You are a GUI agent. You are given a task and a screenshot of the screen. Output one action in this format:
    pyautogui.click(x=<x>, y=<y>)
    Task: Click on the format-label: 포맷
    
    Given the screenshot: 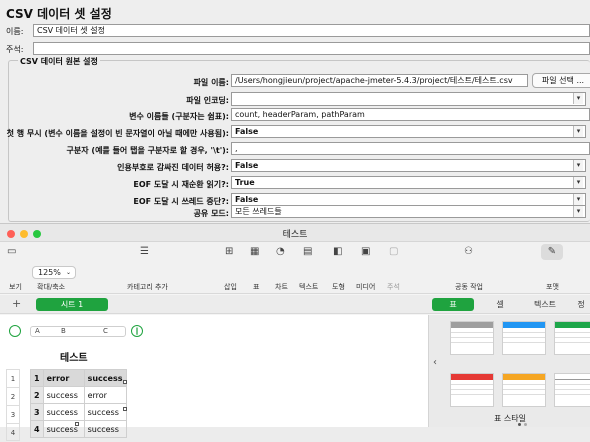 What is the action you would take?
    pyautogui.click(x=552, y=287)
    